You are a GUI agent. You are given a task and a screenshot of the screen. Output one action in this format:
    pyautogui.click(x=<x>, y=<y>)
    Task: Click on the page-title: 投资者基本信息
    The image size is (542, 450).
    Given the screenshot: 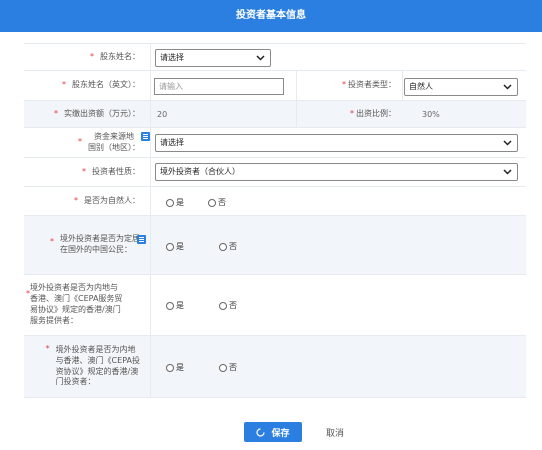 What is the action you would take?
    pyautogui.click(x=271, y=15)
    